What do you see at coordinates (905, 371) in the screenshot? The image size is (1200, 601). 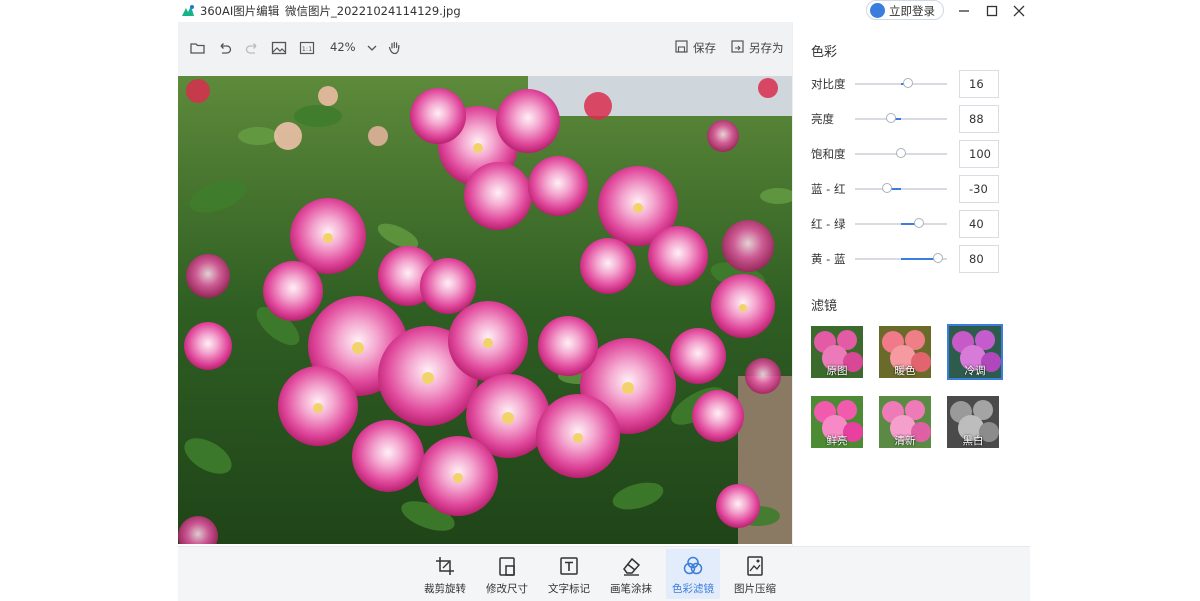 I see `filter-label: 暖色` at bounding box center [905, 371].